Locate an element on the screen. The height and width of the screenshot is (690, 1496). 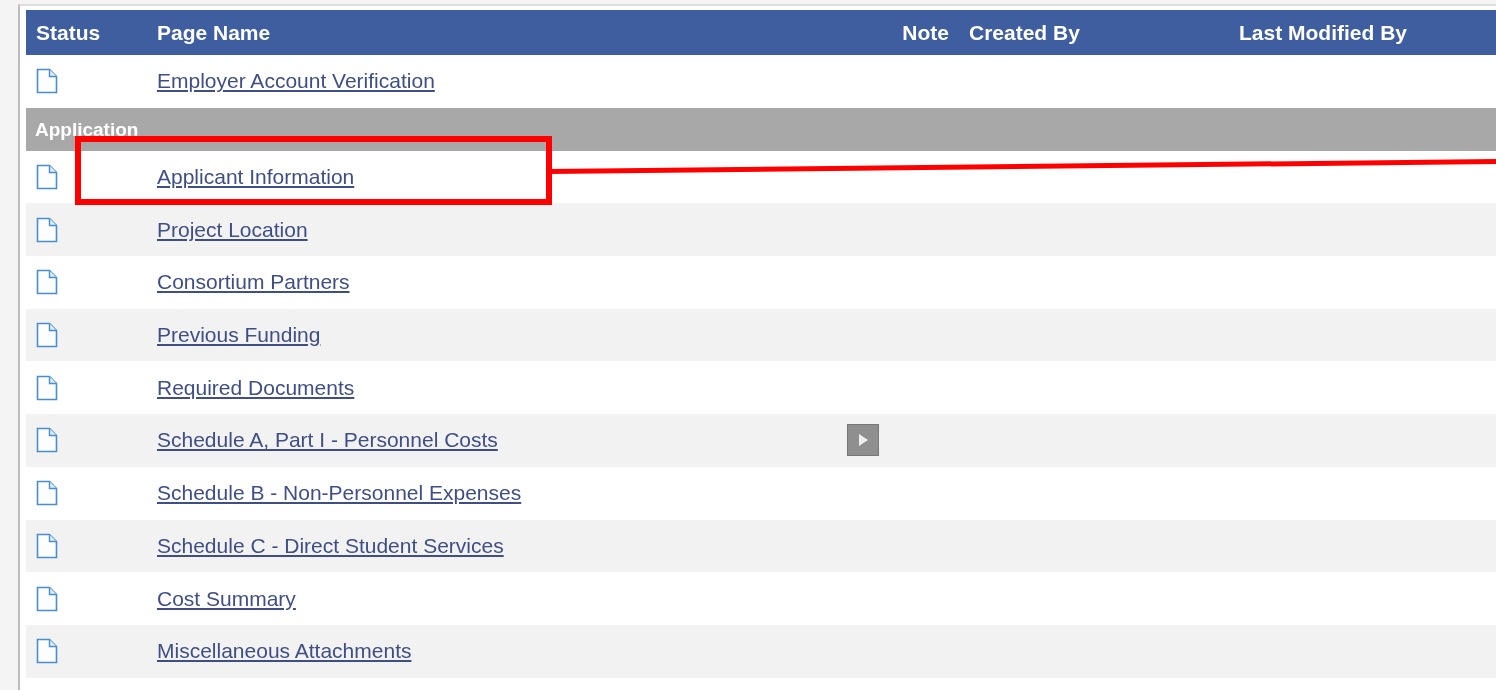
play-button is located at coordinates (863, 440).